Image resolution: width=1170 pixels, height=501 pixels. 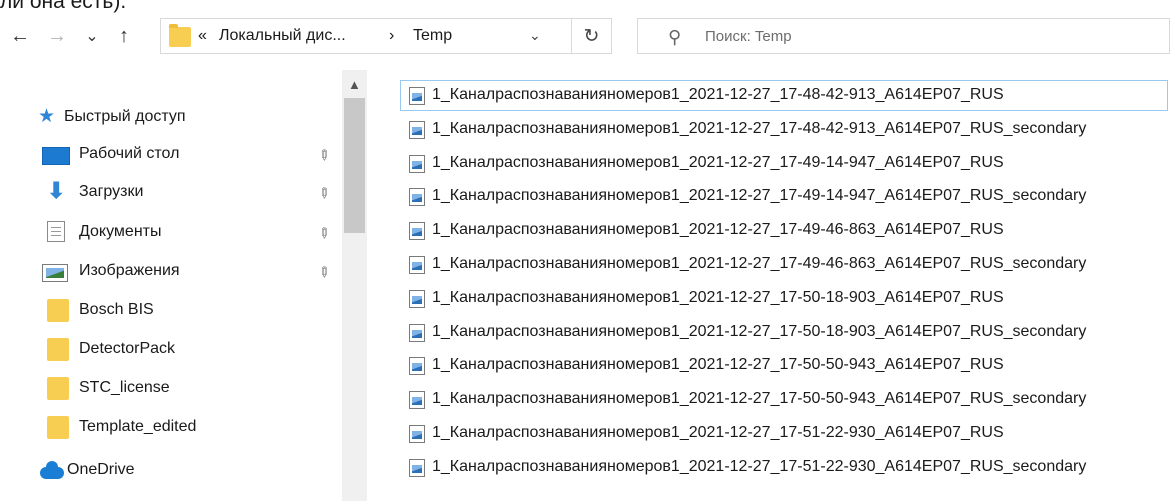 I want to click on page-caption: ли она есть)., so click(x=63, y=6).